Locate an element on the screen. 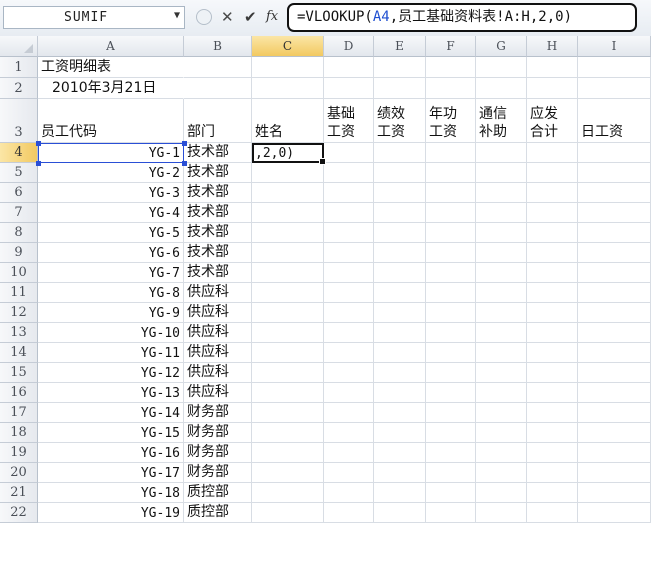 This screenshot has height=561, width=651. column-header-b: B is located at coordinates (218, 46).